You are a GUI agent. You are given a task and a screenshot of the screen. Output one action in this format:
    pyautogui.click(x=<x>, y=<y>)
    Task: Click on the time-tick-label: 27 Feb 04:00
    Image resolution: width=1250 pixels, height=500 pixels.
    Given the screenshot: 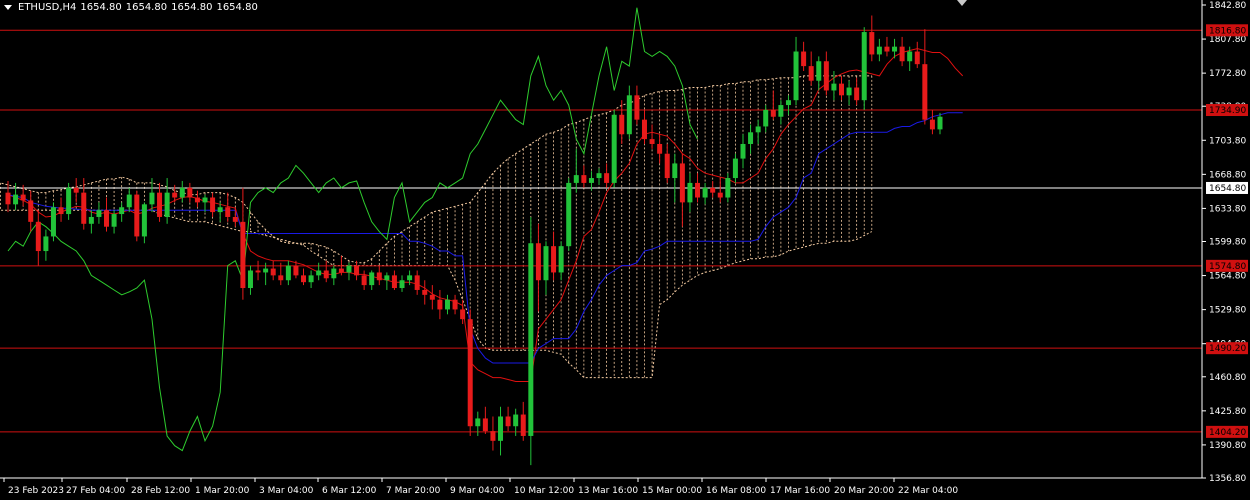 What is the action you would take?
    pyautogui.click(x=95, y=491)
    